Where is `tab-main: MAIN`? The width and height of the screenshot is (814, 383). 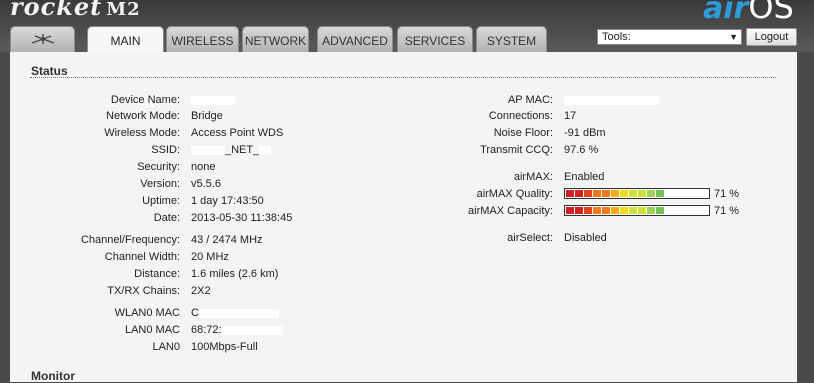
tab-main: MAIN is located at coordinates (125, 39).